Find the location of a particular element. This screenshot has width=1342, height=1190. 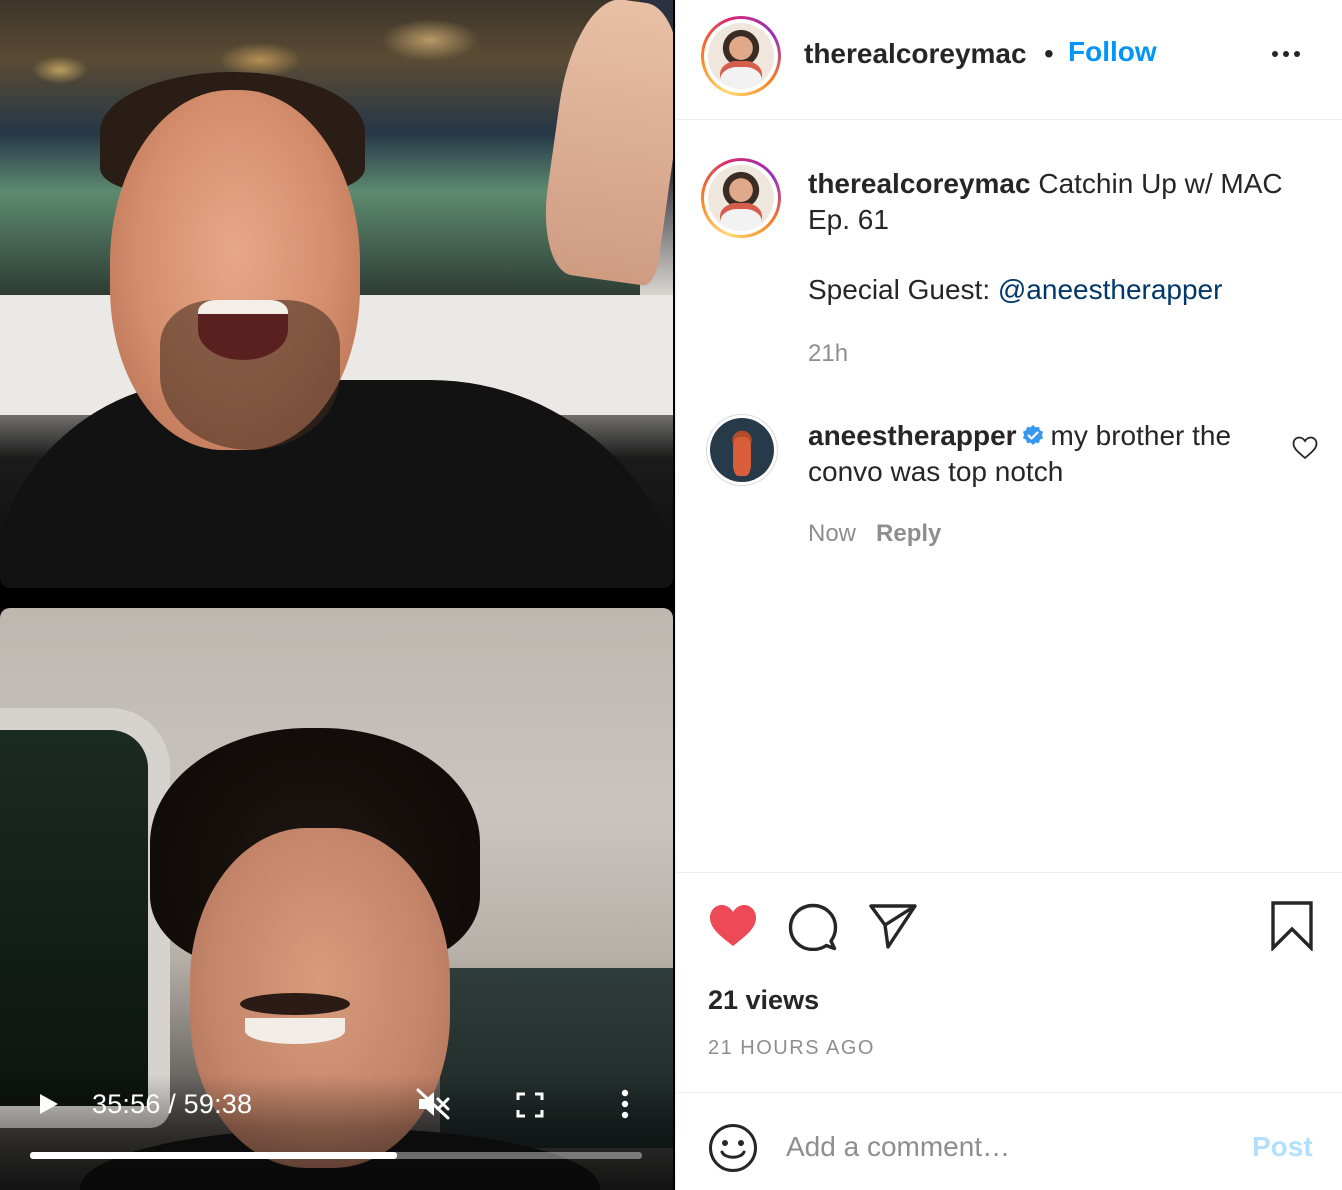

post-age: 21 HOURS AGO is located at coordinates (791, 1048).